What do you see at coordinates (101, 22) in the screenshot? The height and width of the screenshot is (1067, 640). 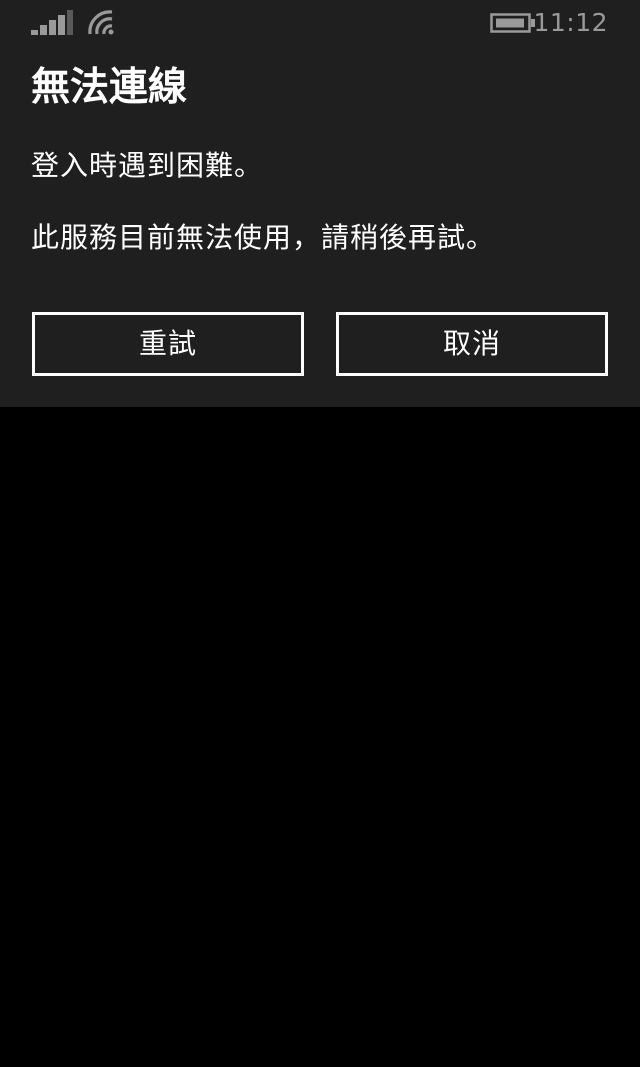 I see `wifi-icon` at bounding box center [101, 22].